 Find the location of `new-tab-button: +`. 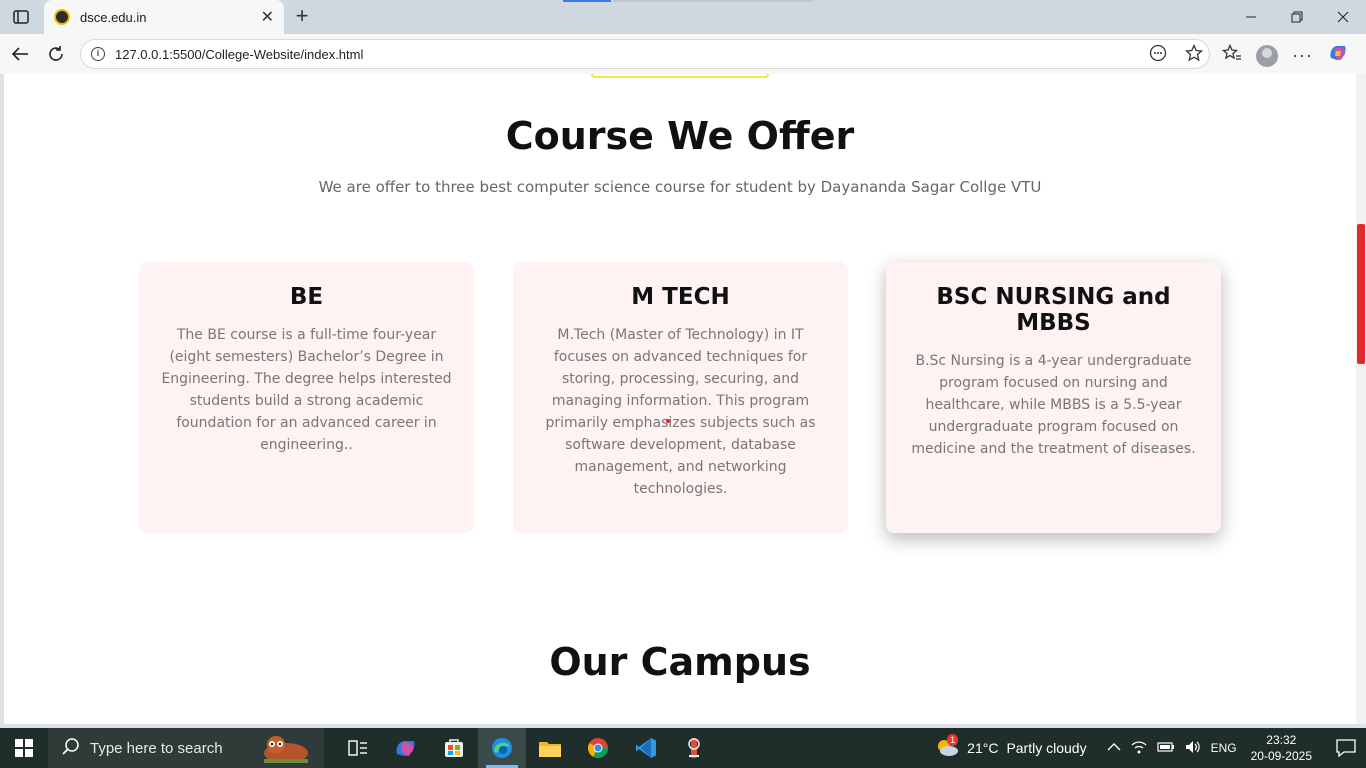

new-tab-button: + is located at coordinates (302, 16).